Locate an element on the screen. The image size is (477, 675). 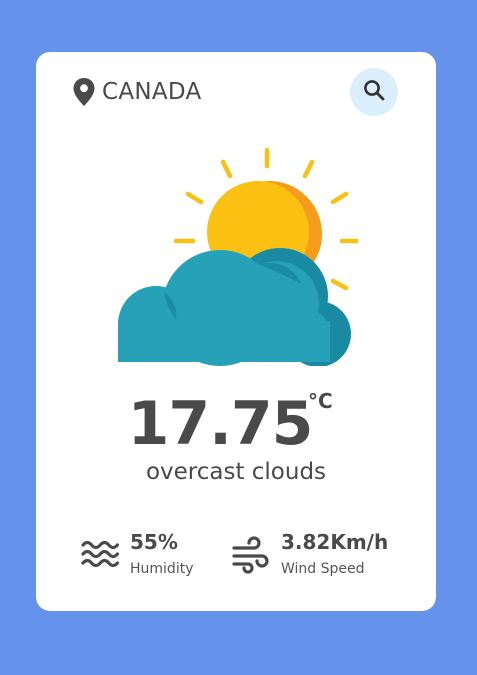
temperature: 17.75 °C is located at coordinates (236, 421).